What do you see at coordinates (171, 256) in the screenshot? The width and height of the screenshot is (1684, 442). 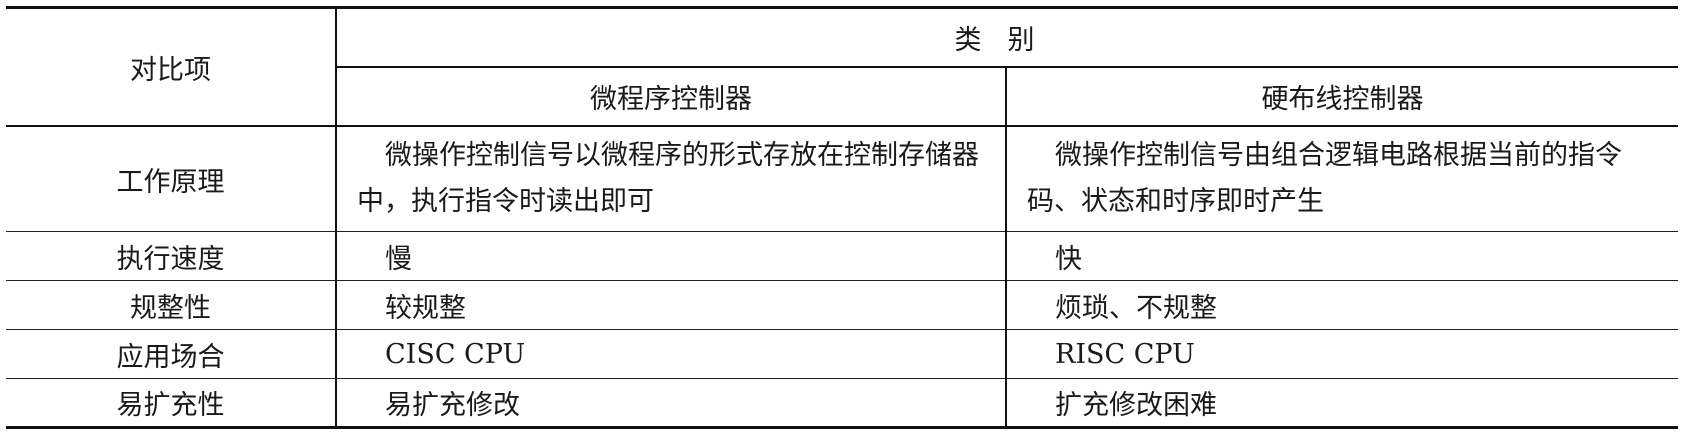 I see `row-label: 执行速度` at bounding box center [171, 256].